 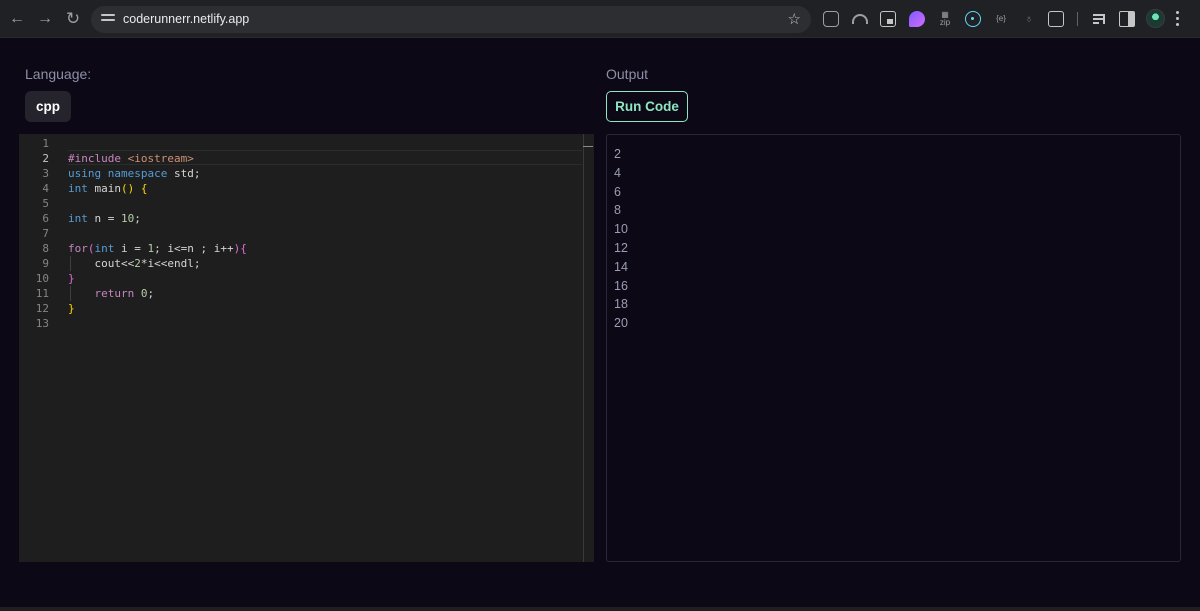 I want to click on output-line: 6, so click(x=617, y=191).